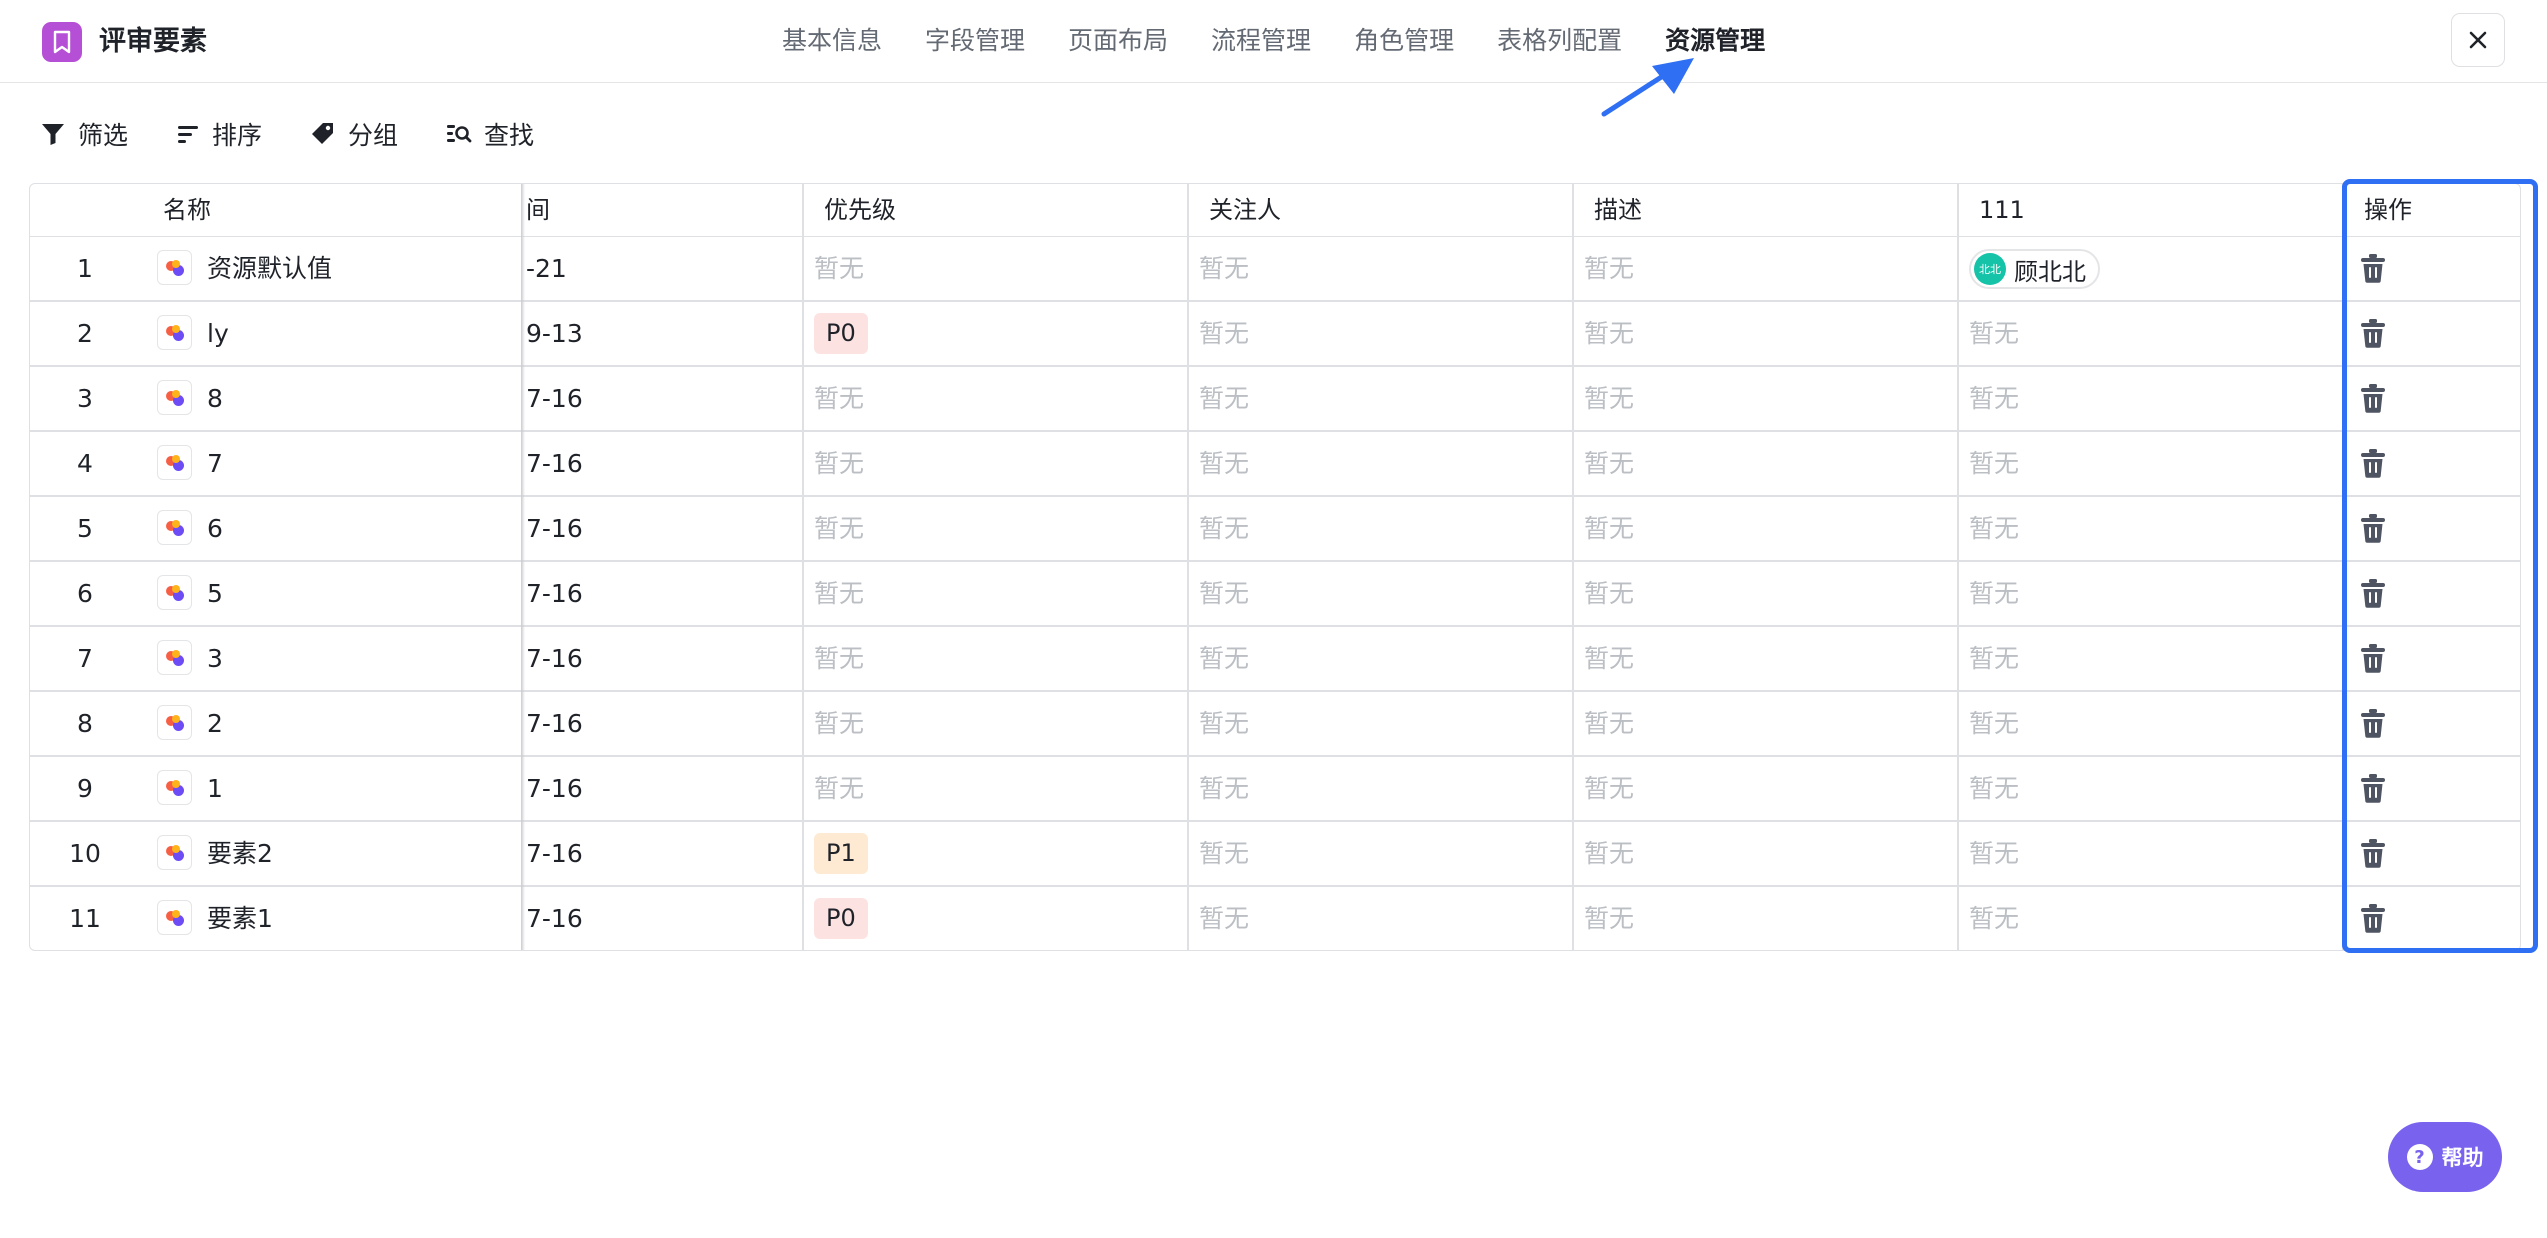 This screenshot has width=2547, height=1238. I want to click on column-header-name: 名称, so click(187, 210).